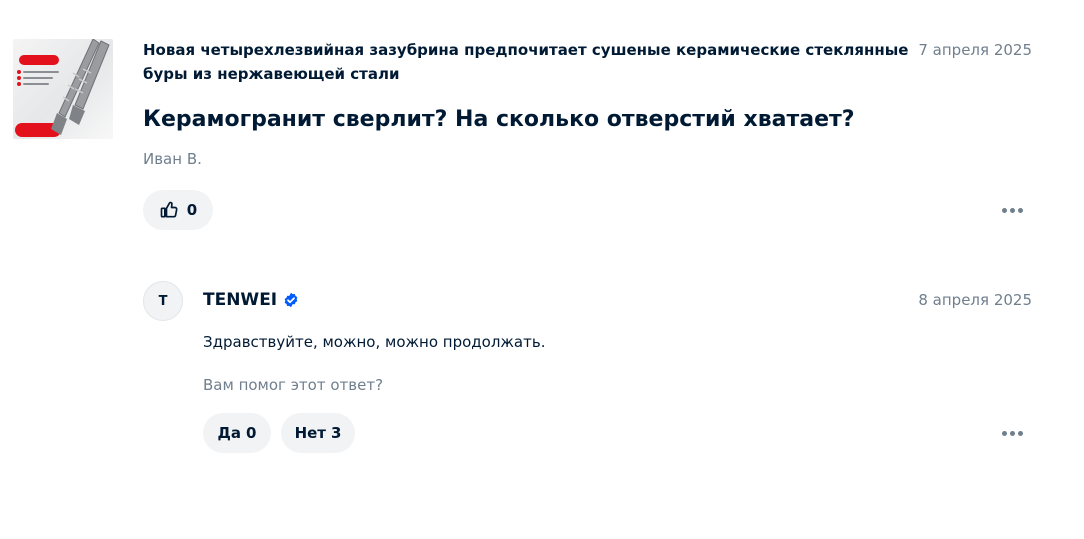  I want to click on product-thumbnail, so click(63, 89).